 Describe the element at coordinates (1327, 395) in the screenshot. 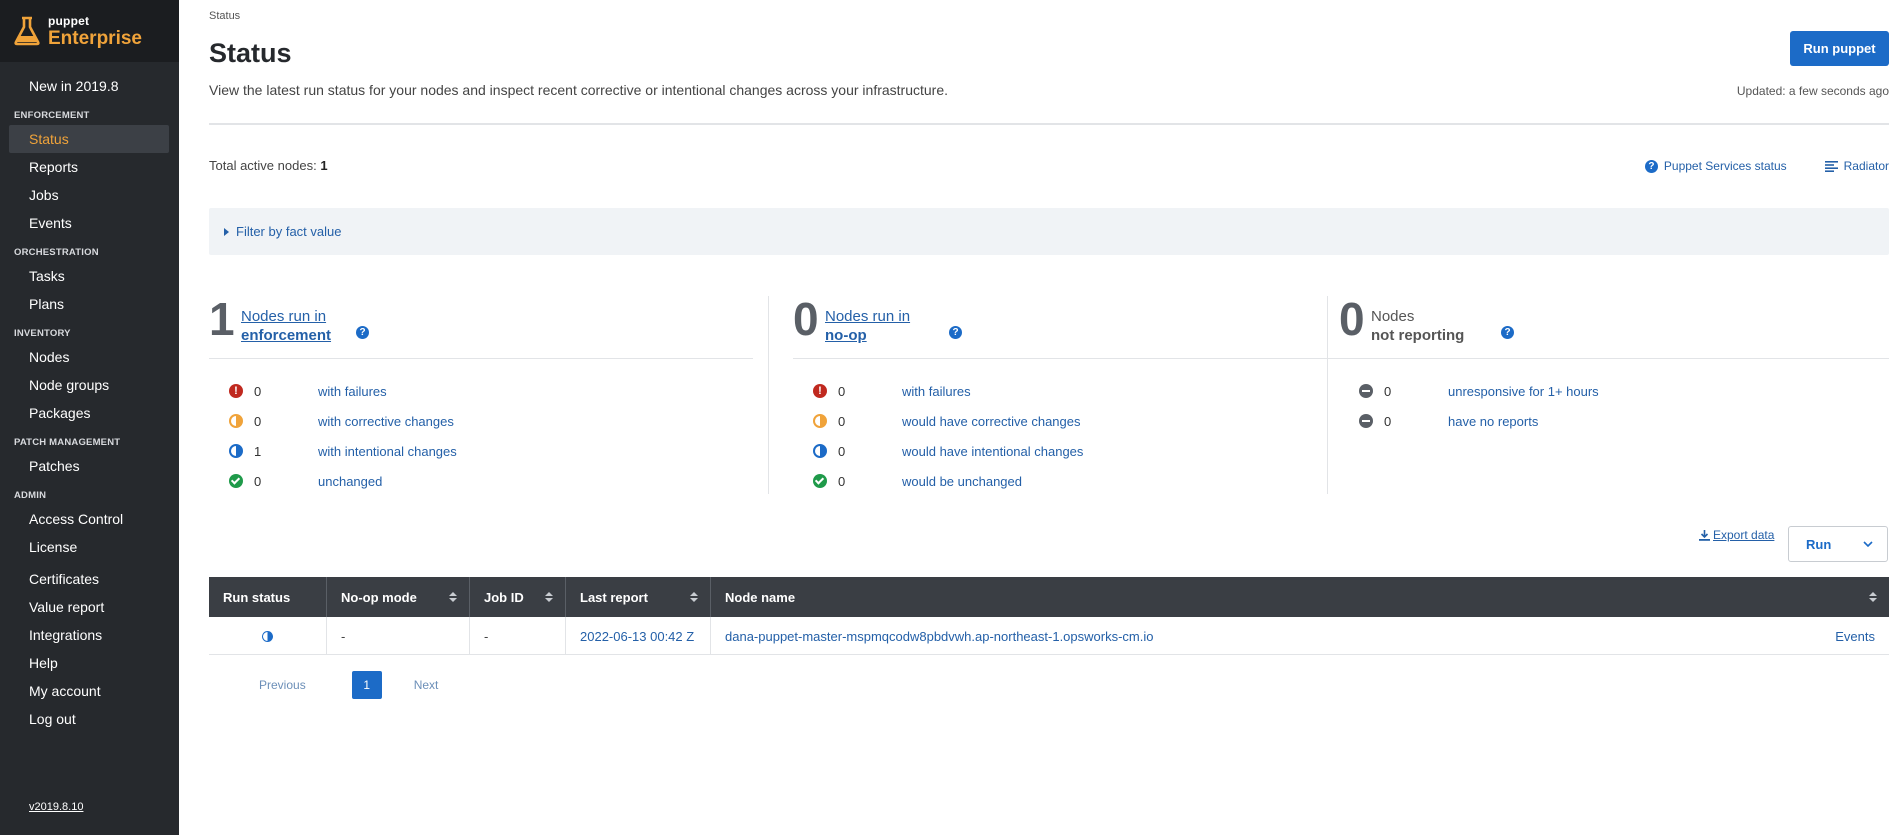

I see `card-separator` at that location.